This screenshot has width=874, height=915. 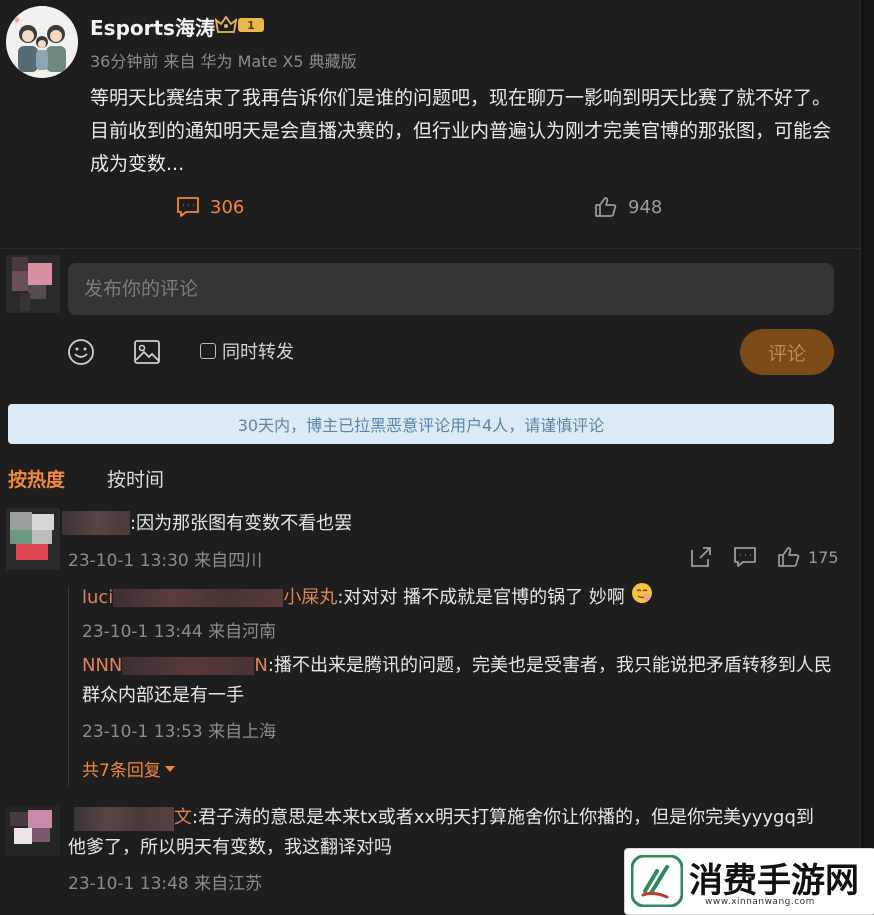 What do you see at coordinates (121, 771) in the screenshot?
I see `more-replies-label: 共7条回复` at bounding box center [121, 771].